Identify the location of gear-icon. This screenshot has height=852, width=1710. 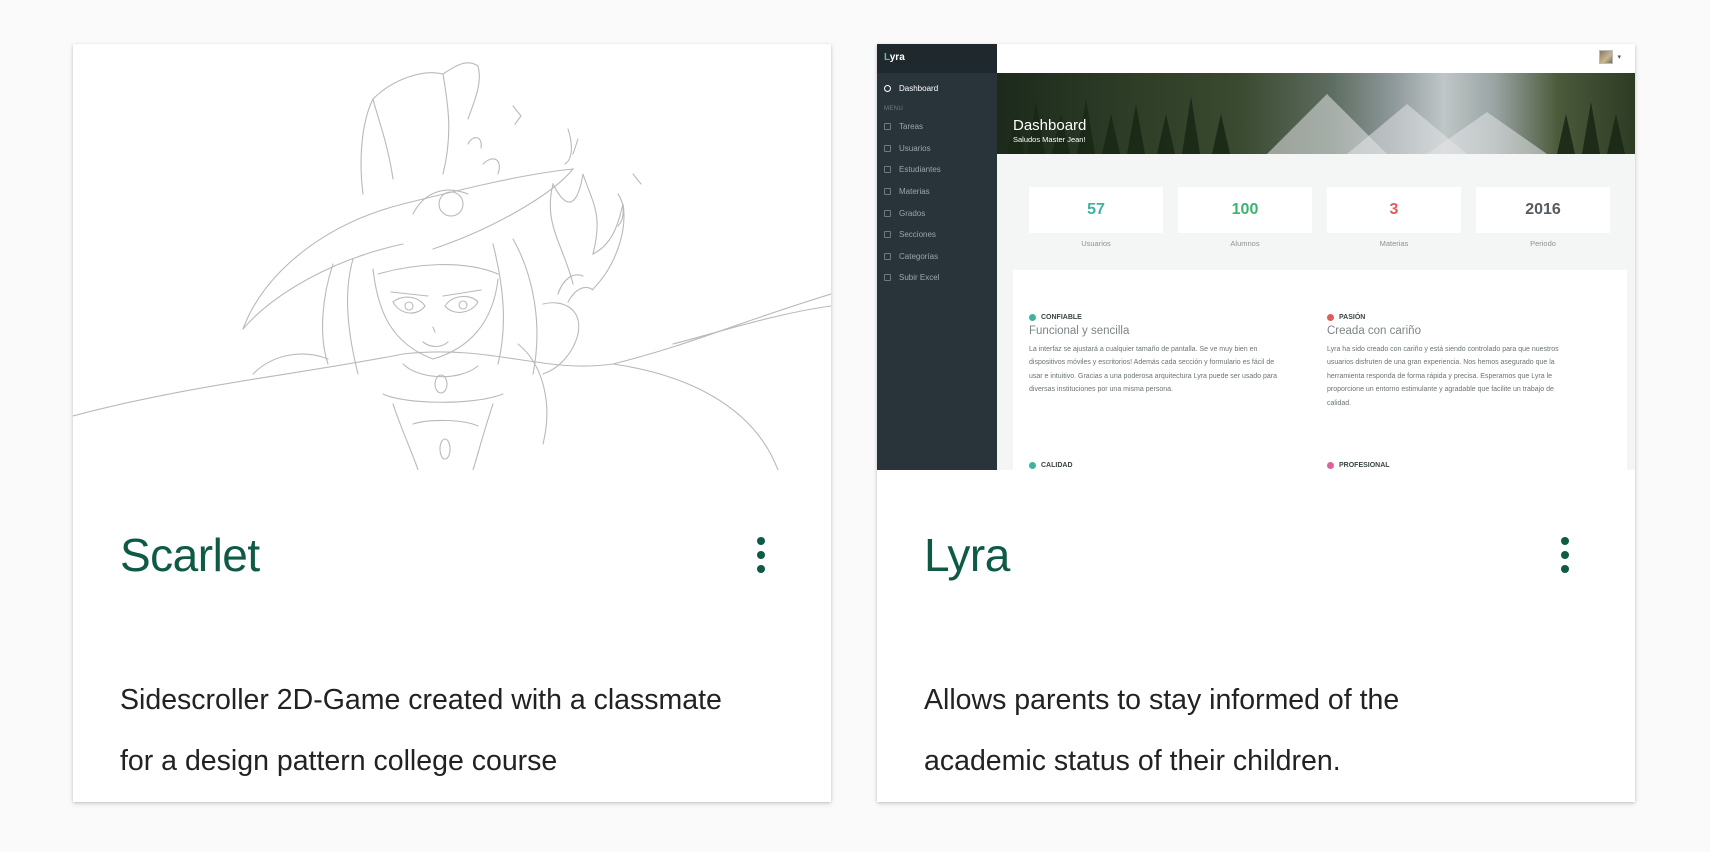
(1032, 317).